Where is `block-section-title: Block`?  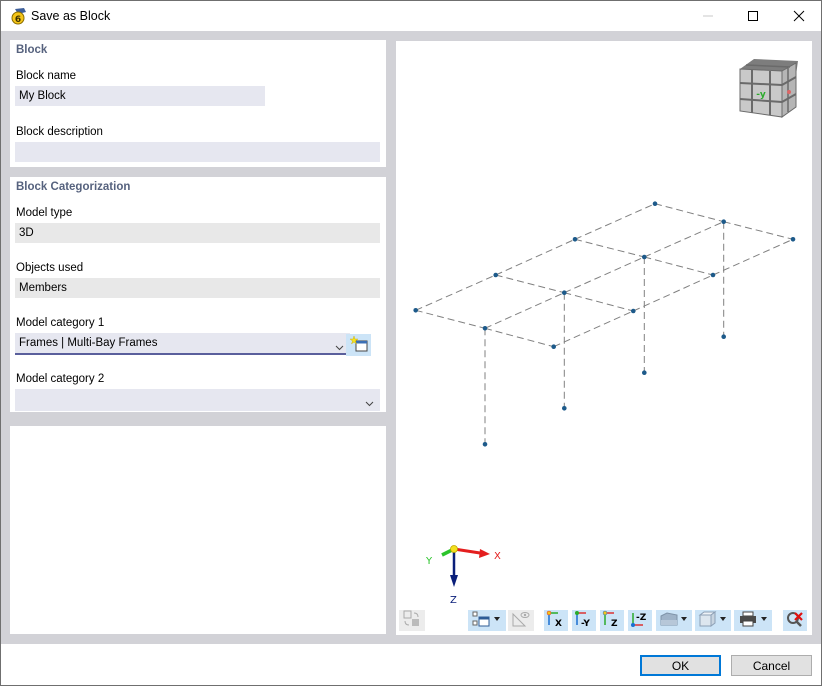
block-section-title: Block is located at coordinates (32, 50).